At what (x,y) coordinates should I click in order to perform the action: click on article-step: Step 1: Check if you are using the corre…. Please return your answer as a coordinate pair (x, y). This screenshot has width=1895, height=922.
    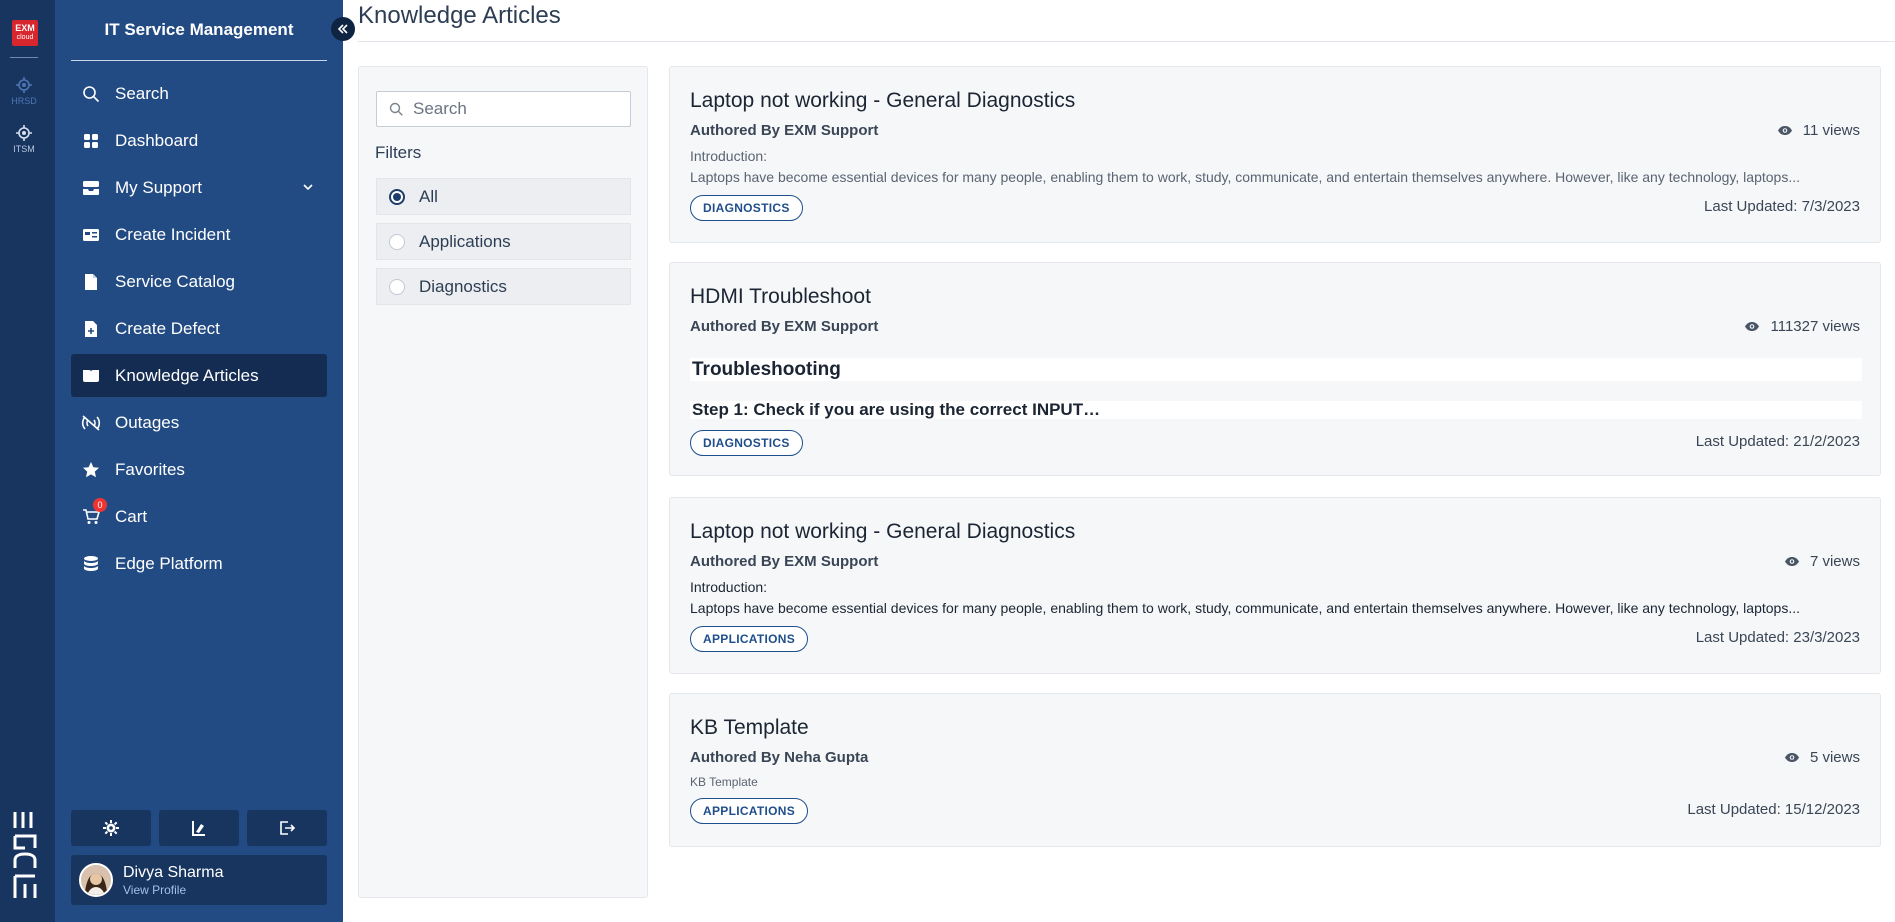
    Looking at the image, I should click on (1276, 410).